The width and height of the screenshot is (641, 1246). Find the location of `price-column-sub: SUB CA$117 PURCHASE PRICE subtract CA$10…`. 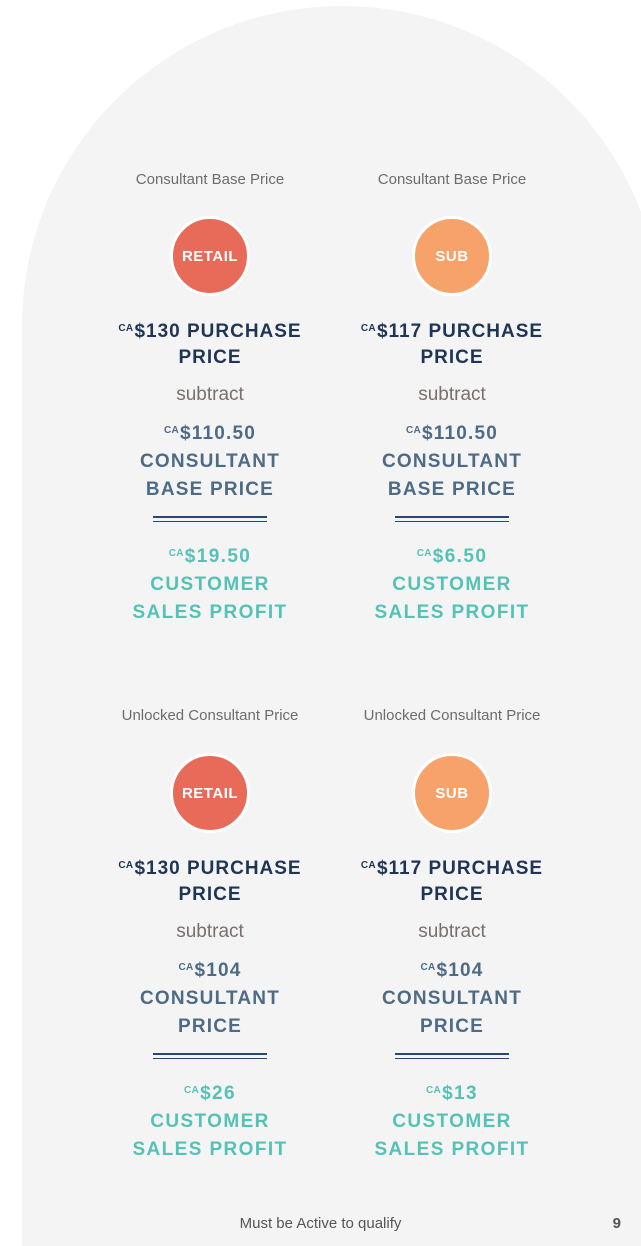

price-column-sub: SUB CA$117 PURCHASE PRICE subtract CA$10… is located at coordinates (452, 958).